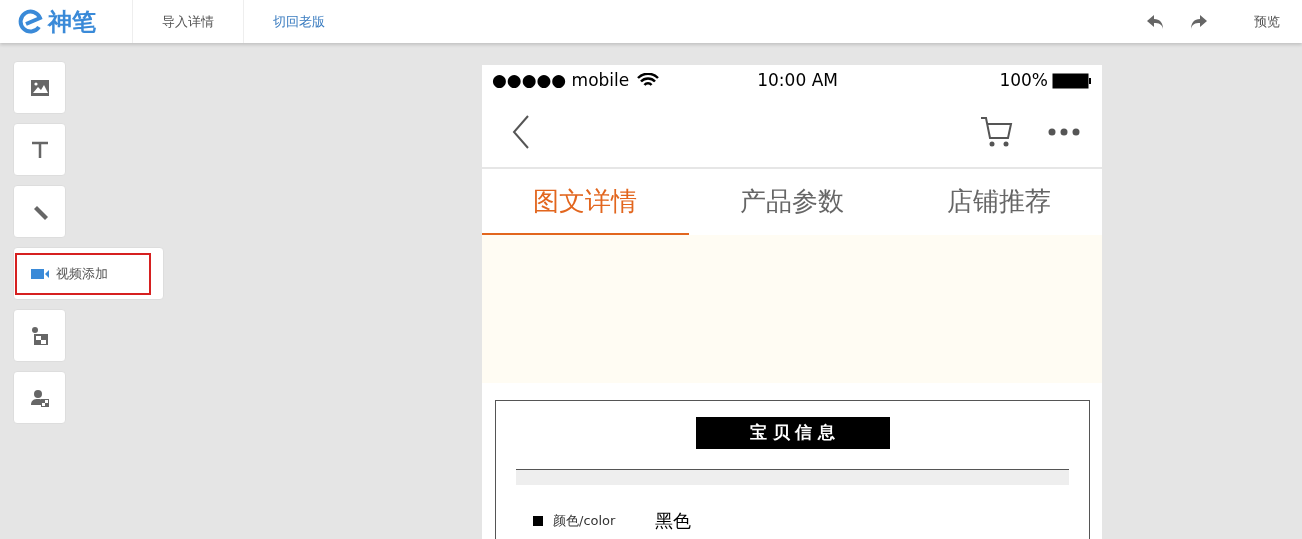 This screenshot has width=1302, height=539. What do you see at coordinates (1072, 81) in the screenshot?
I see `battery-icon` at bounding box center [1072, 81].